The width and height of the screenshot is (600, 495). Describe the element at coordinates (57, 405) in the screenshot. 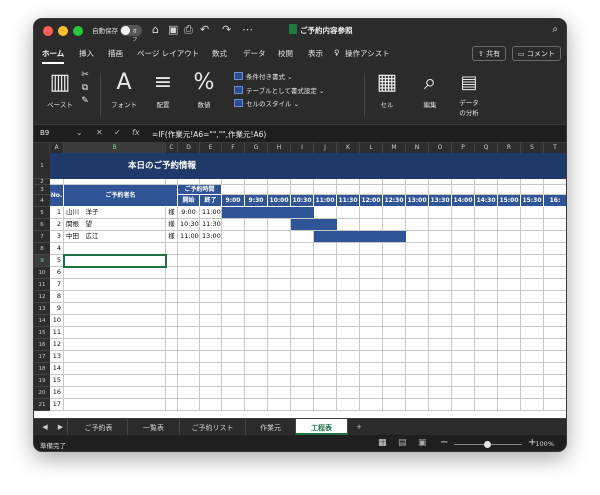

I see `row-number: 17` at that location.